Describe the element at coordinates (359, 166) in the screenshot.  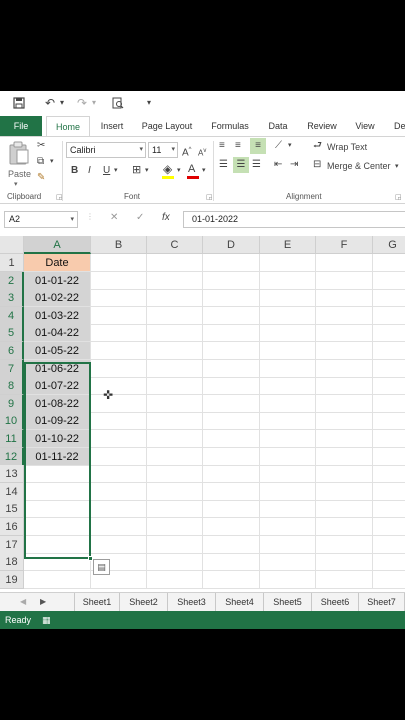
I see `merge-center-button: Merge & Center` at that location.